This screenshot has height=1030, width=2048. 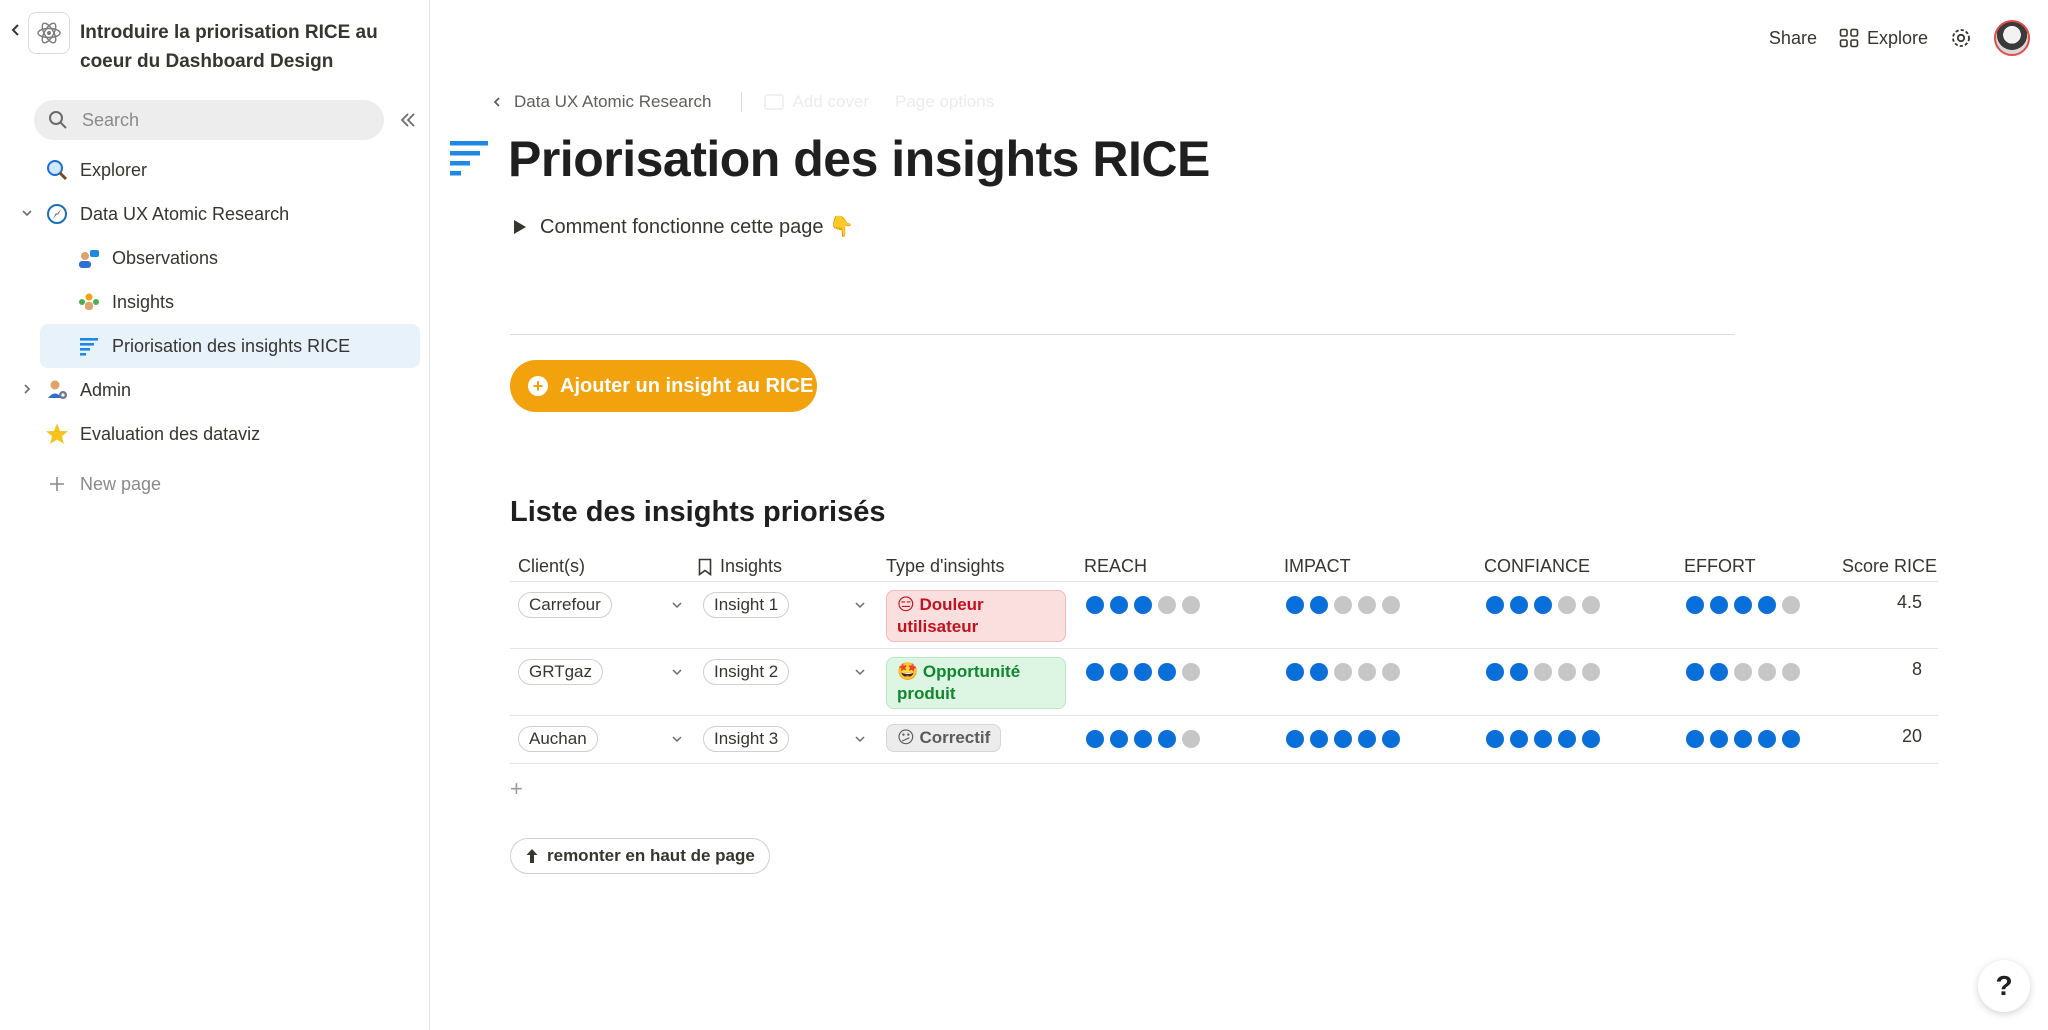 What do you see at coordinates (945, 566) in the screenshot?
I see `column-header-type: Type d'insights` at bounding box center [945, 566].